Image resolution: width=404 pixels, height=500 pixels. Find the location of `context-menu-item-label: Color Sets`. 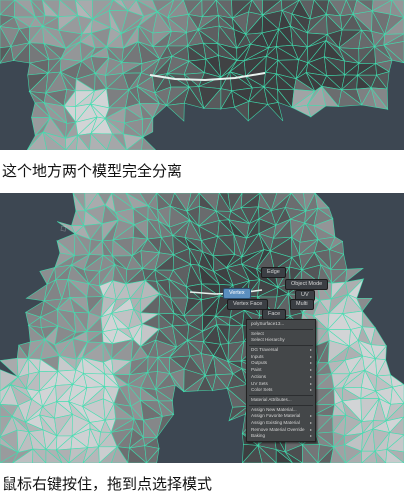

context-menu-item-label: Color Sets is located at coordinates (262, 390).